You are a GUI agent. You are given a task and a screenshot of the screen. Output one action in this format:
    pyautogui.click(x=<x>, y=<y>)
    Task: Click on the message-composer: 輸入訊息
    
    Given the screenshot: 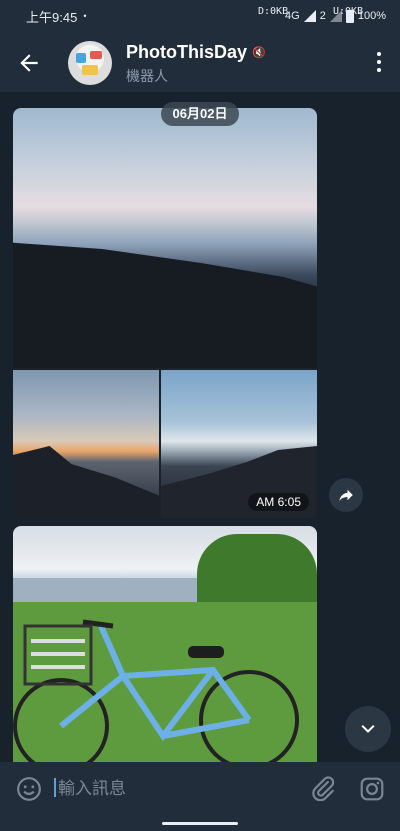 What is the action you would take?
    pyautogui.click(x=200, y=788)
    